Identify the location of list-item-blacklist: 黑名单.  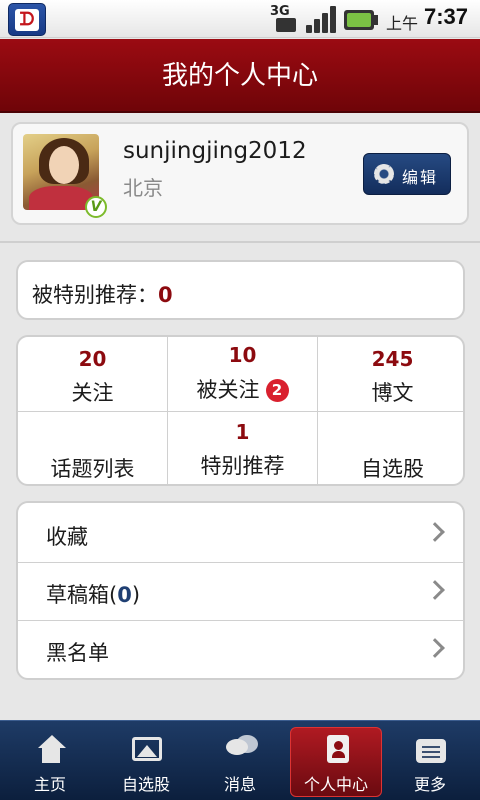
(240, 649).